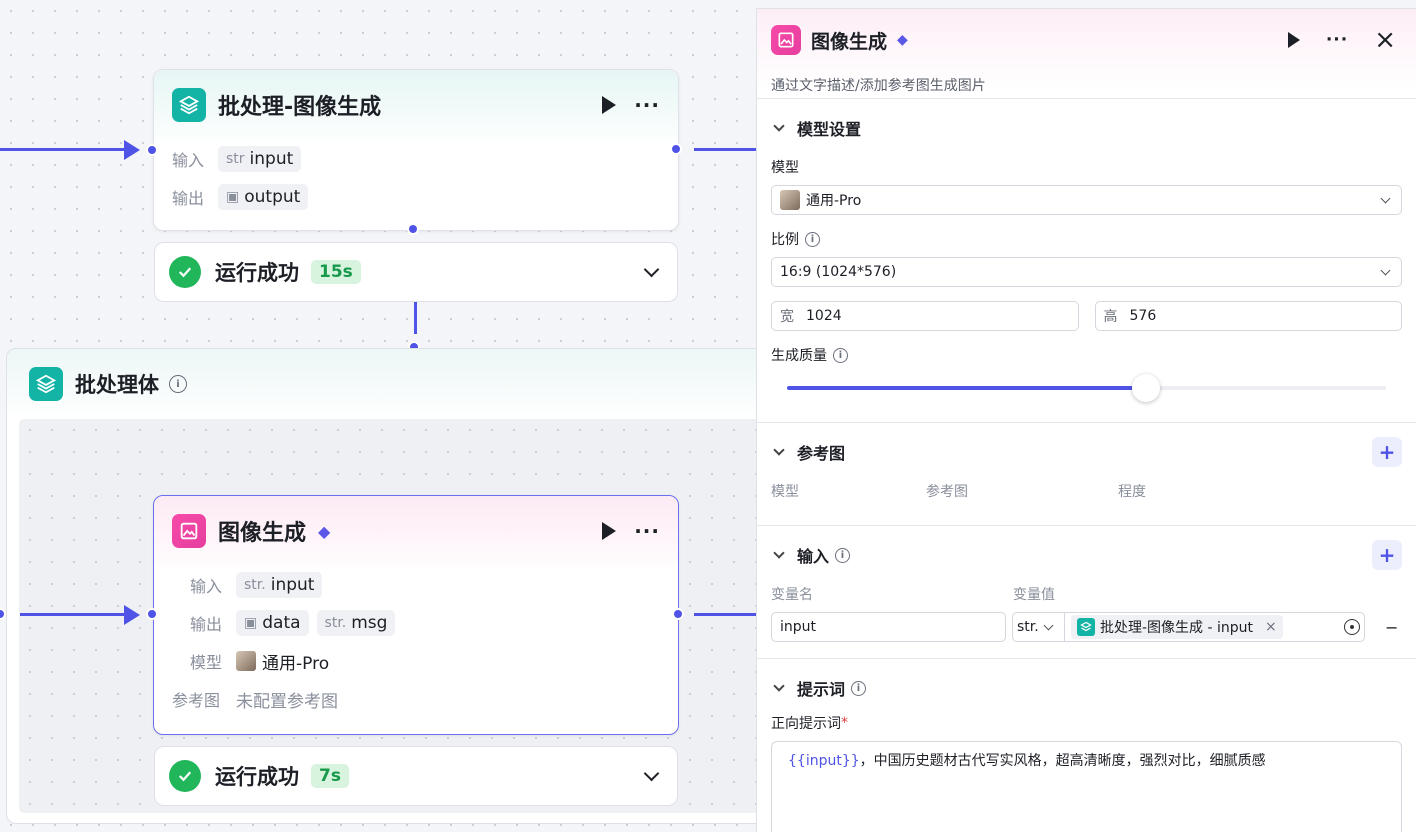 Image resolution: width=1416 pixels, height=832 pixels. I want to click on node-output-row: 输出 ▣ data str. msg, so click(416, 623).